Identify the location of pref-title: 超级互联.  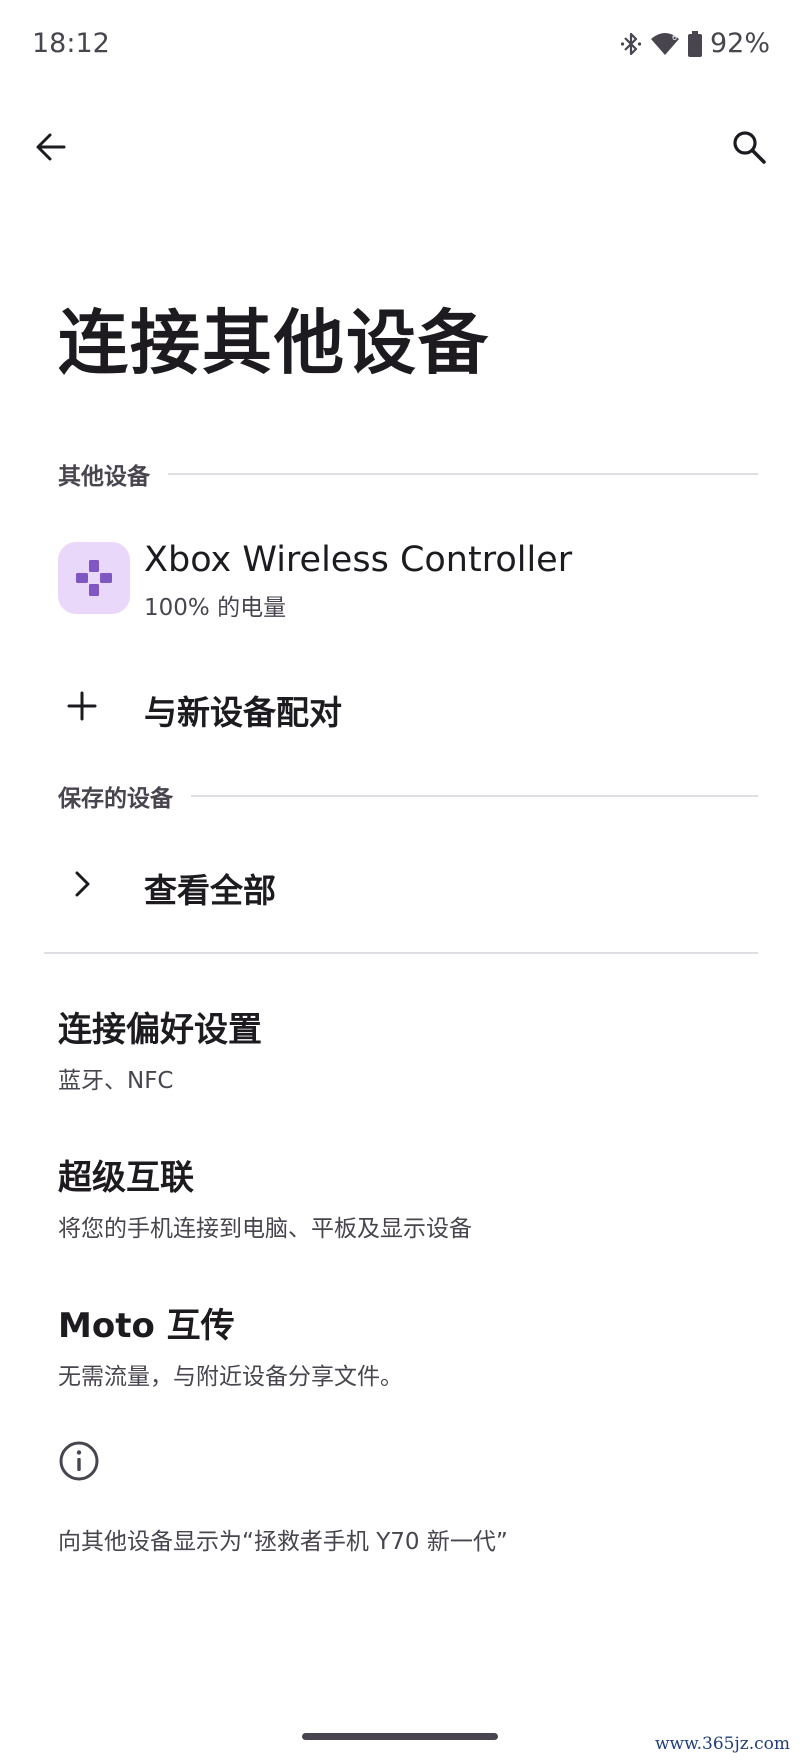
(126, 1178).